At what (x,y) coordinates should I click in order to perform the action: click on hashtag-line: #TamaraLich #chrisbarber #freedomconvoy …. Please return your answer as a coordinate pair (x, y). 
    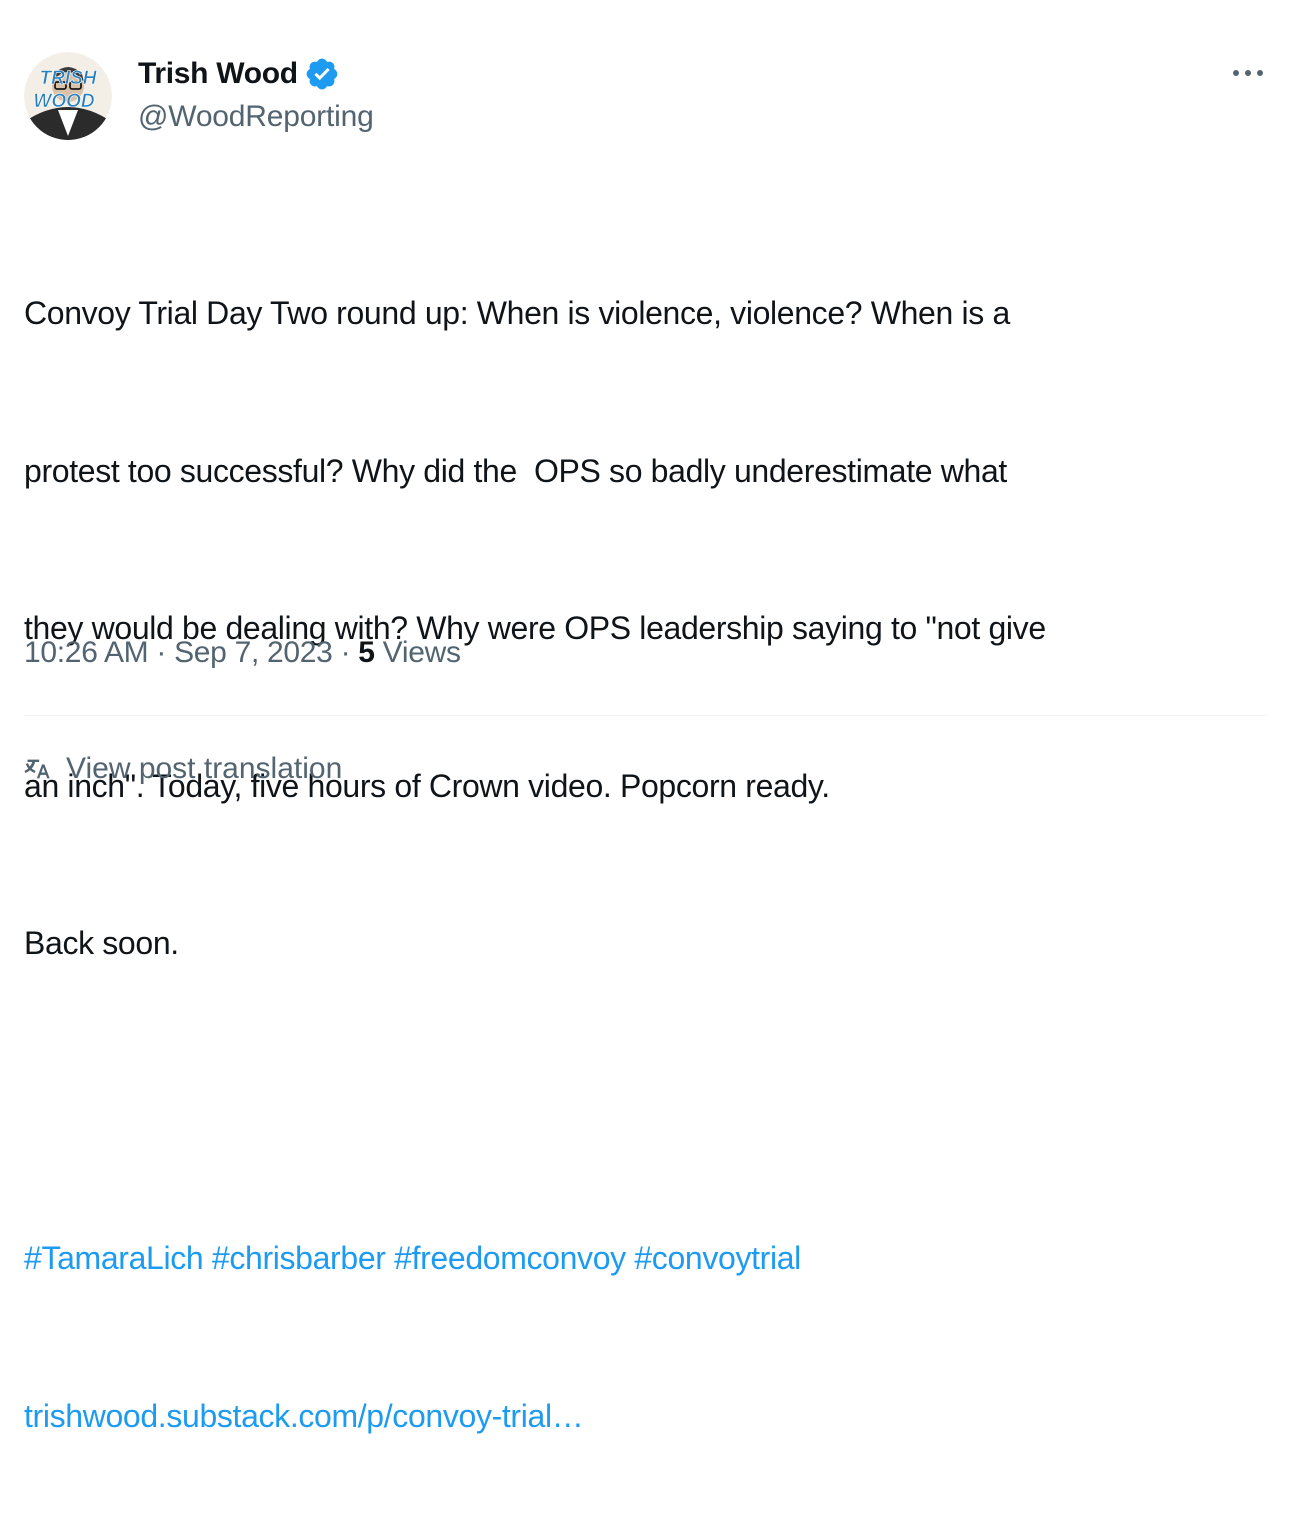
    Looking at the image, I should click on (649, 1258).